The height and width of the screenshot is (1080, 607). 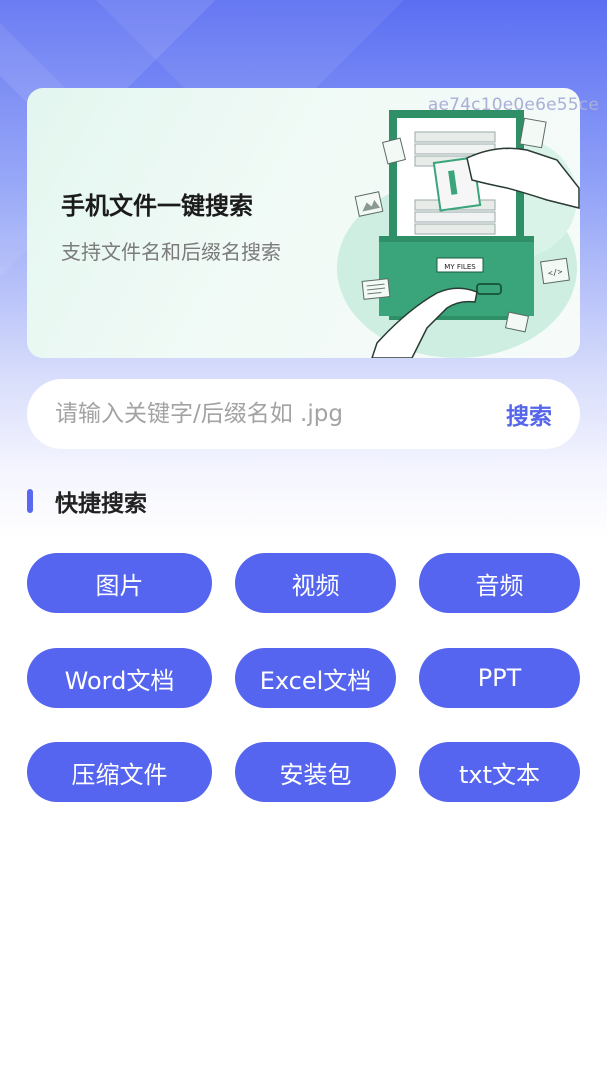 What do you see at coordinates (499, 585) in the screenshot?
I see `chip-label: 音频` at bounding box center [499, 585].